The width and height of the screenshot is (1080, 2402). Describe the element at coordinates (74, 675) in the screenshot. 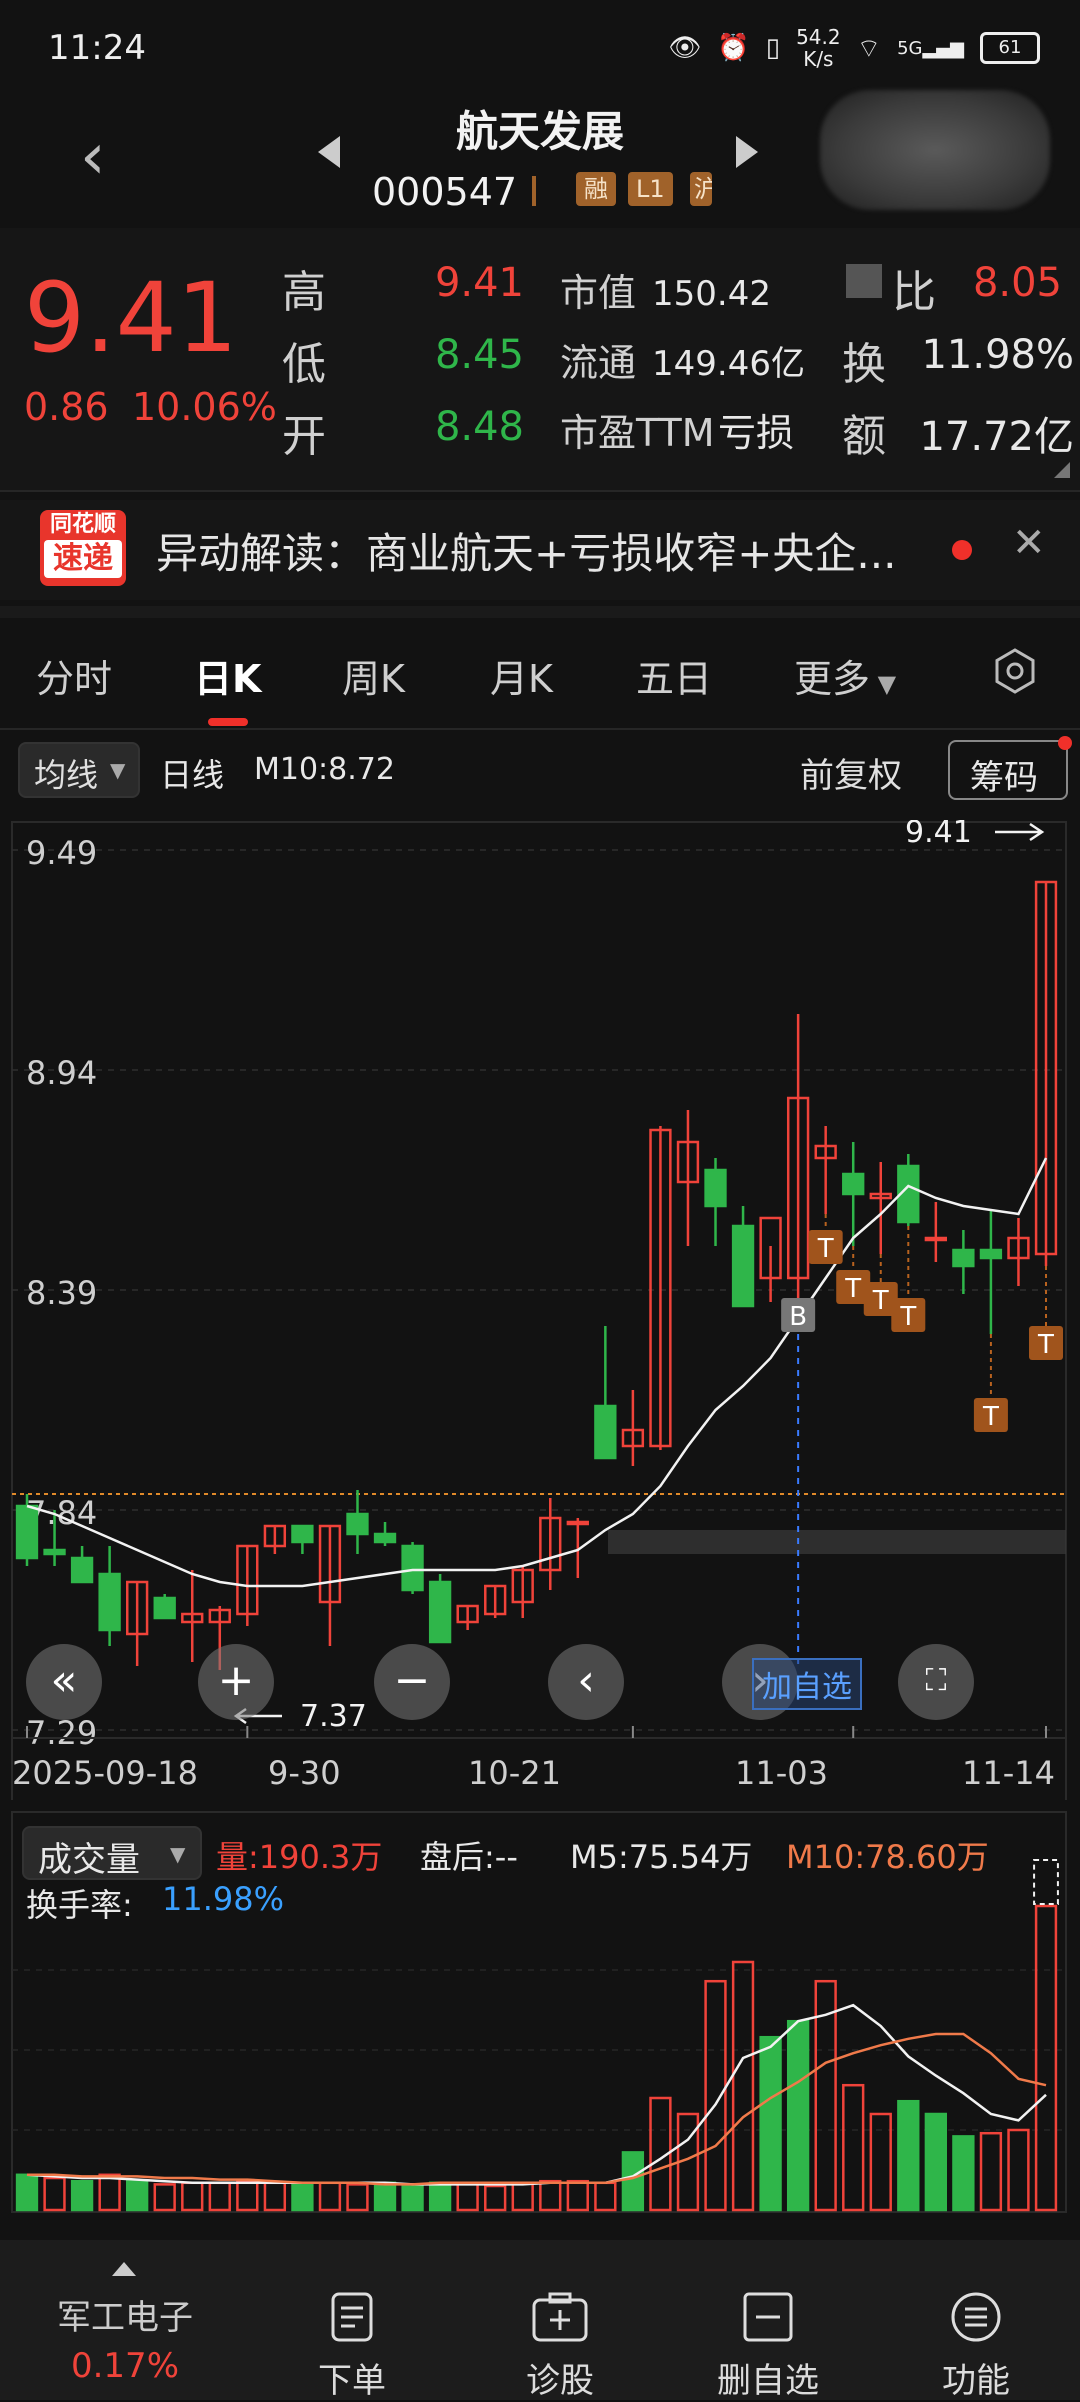

I see `tab-intraday: 分时` at that location.